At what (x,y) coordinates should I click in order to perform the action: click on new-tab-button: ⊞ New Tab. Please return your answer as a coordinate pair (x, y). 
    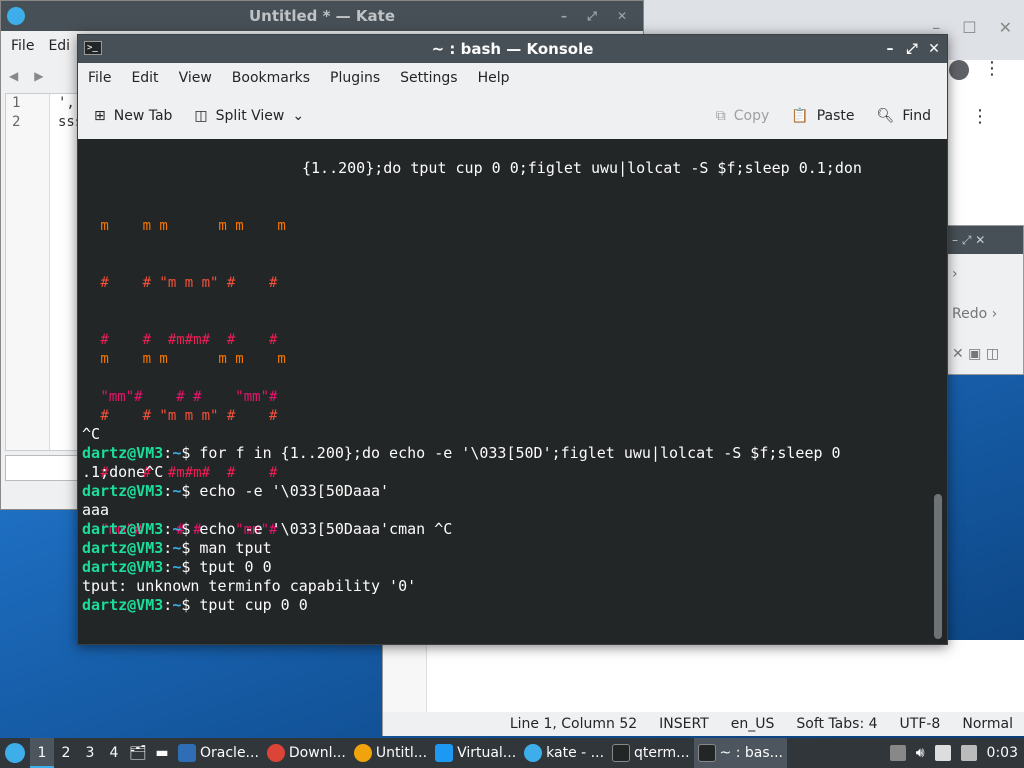
    Looking at the image, I should click on (133, 116).